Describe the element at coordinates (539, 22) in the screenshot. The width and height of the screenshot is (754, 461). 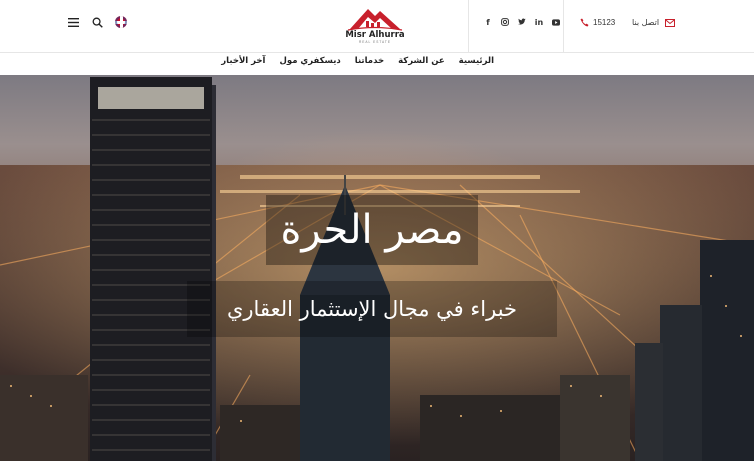
I see `linkedin-icon: in` at that location.